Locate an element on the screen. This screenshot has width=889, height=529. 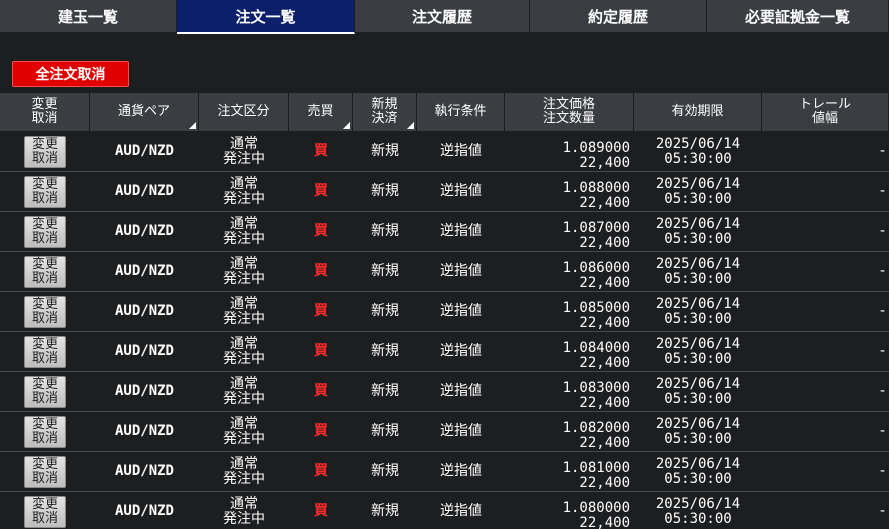
header-edit-cancel: 変更 取消 is located at coordinates (45, 112).